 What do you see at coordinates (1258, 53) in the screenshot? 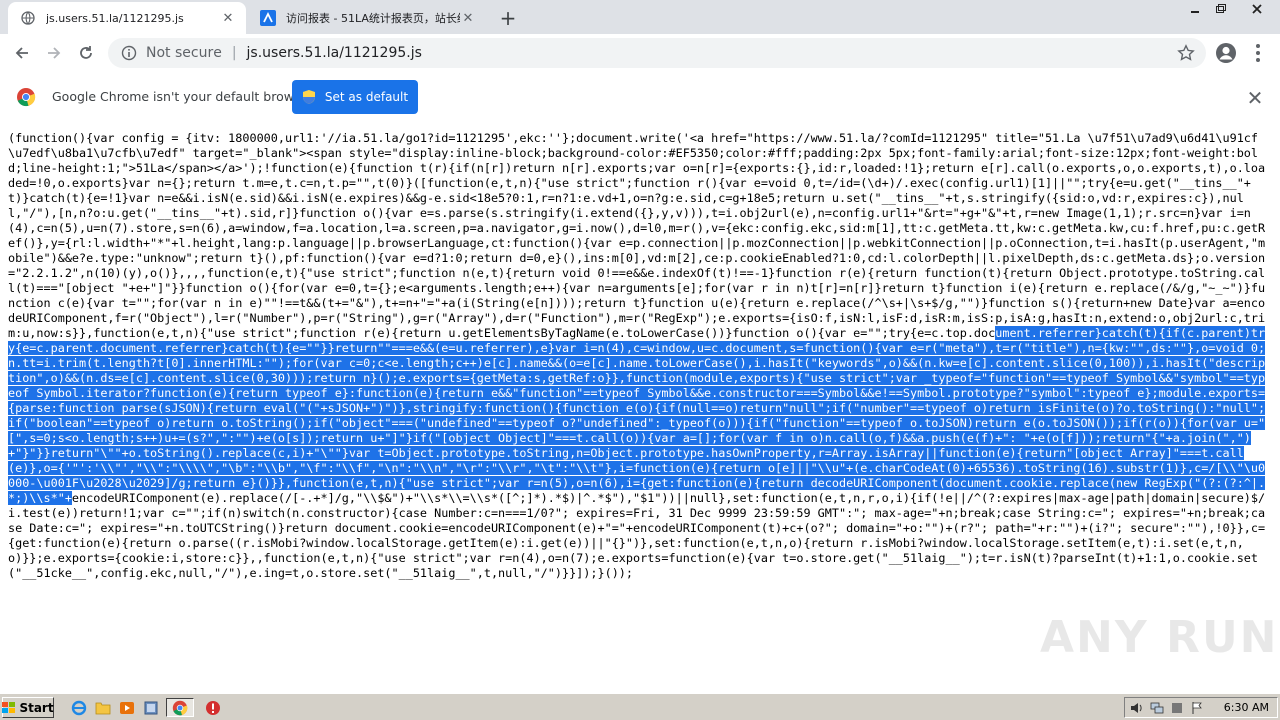
I see `kebab-menu-icon` at bounding box center [1258, 53].